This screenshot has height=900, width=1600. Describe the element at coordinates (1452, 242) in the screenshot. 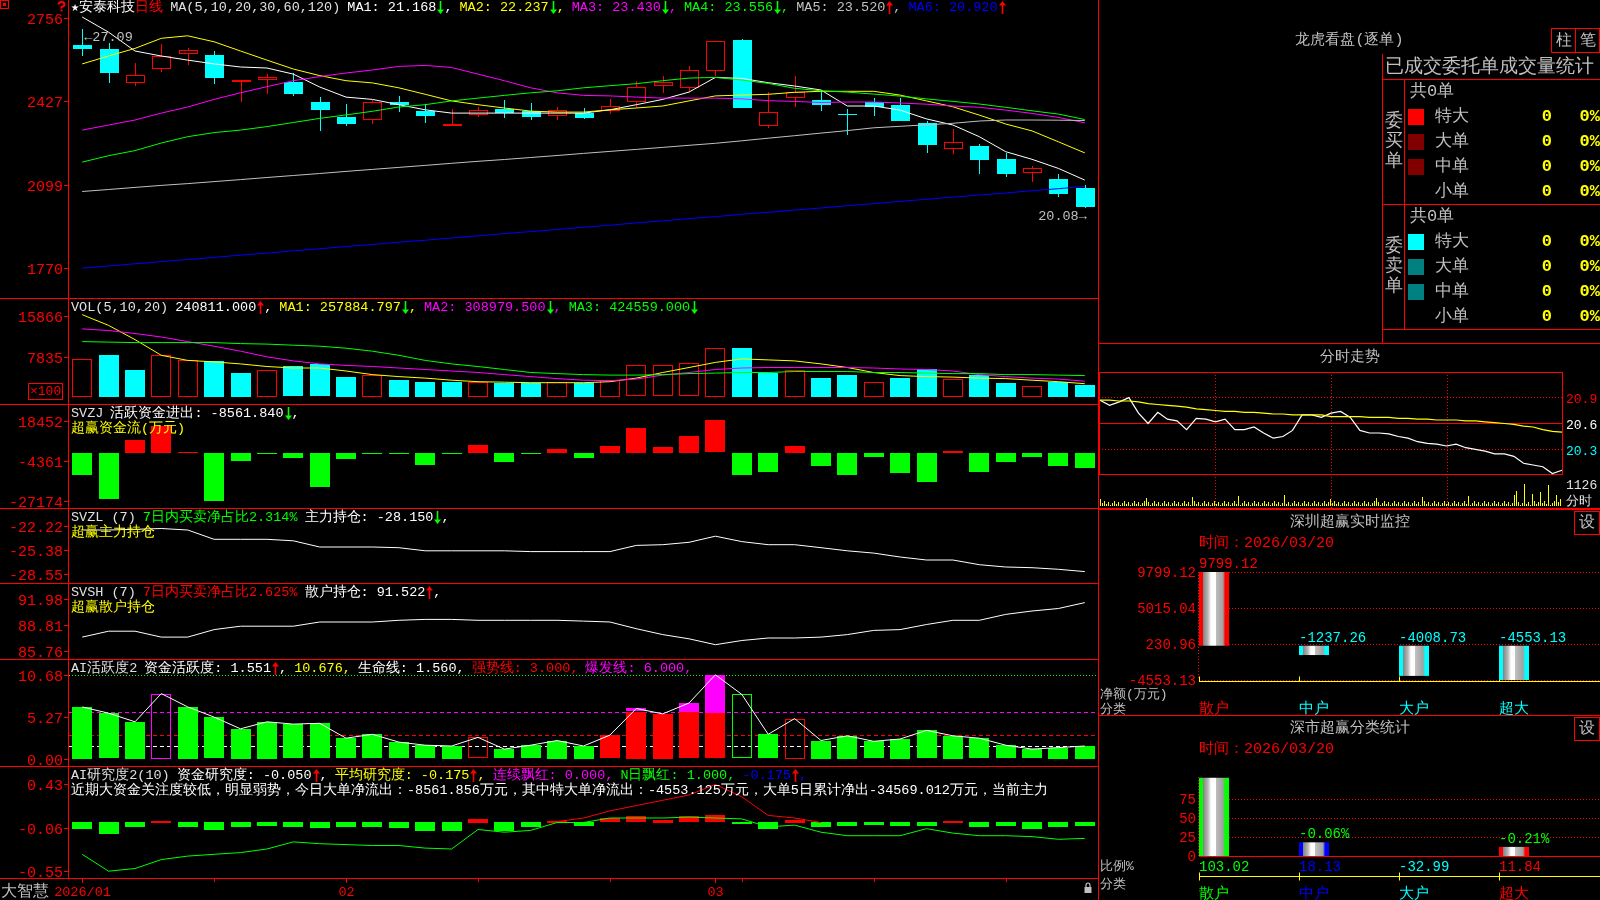

I see `order-size-label: 特大` at that location.